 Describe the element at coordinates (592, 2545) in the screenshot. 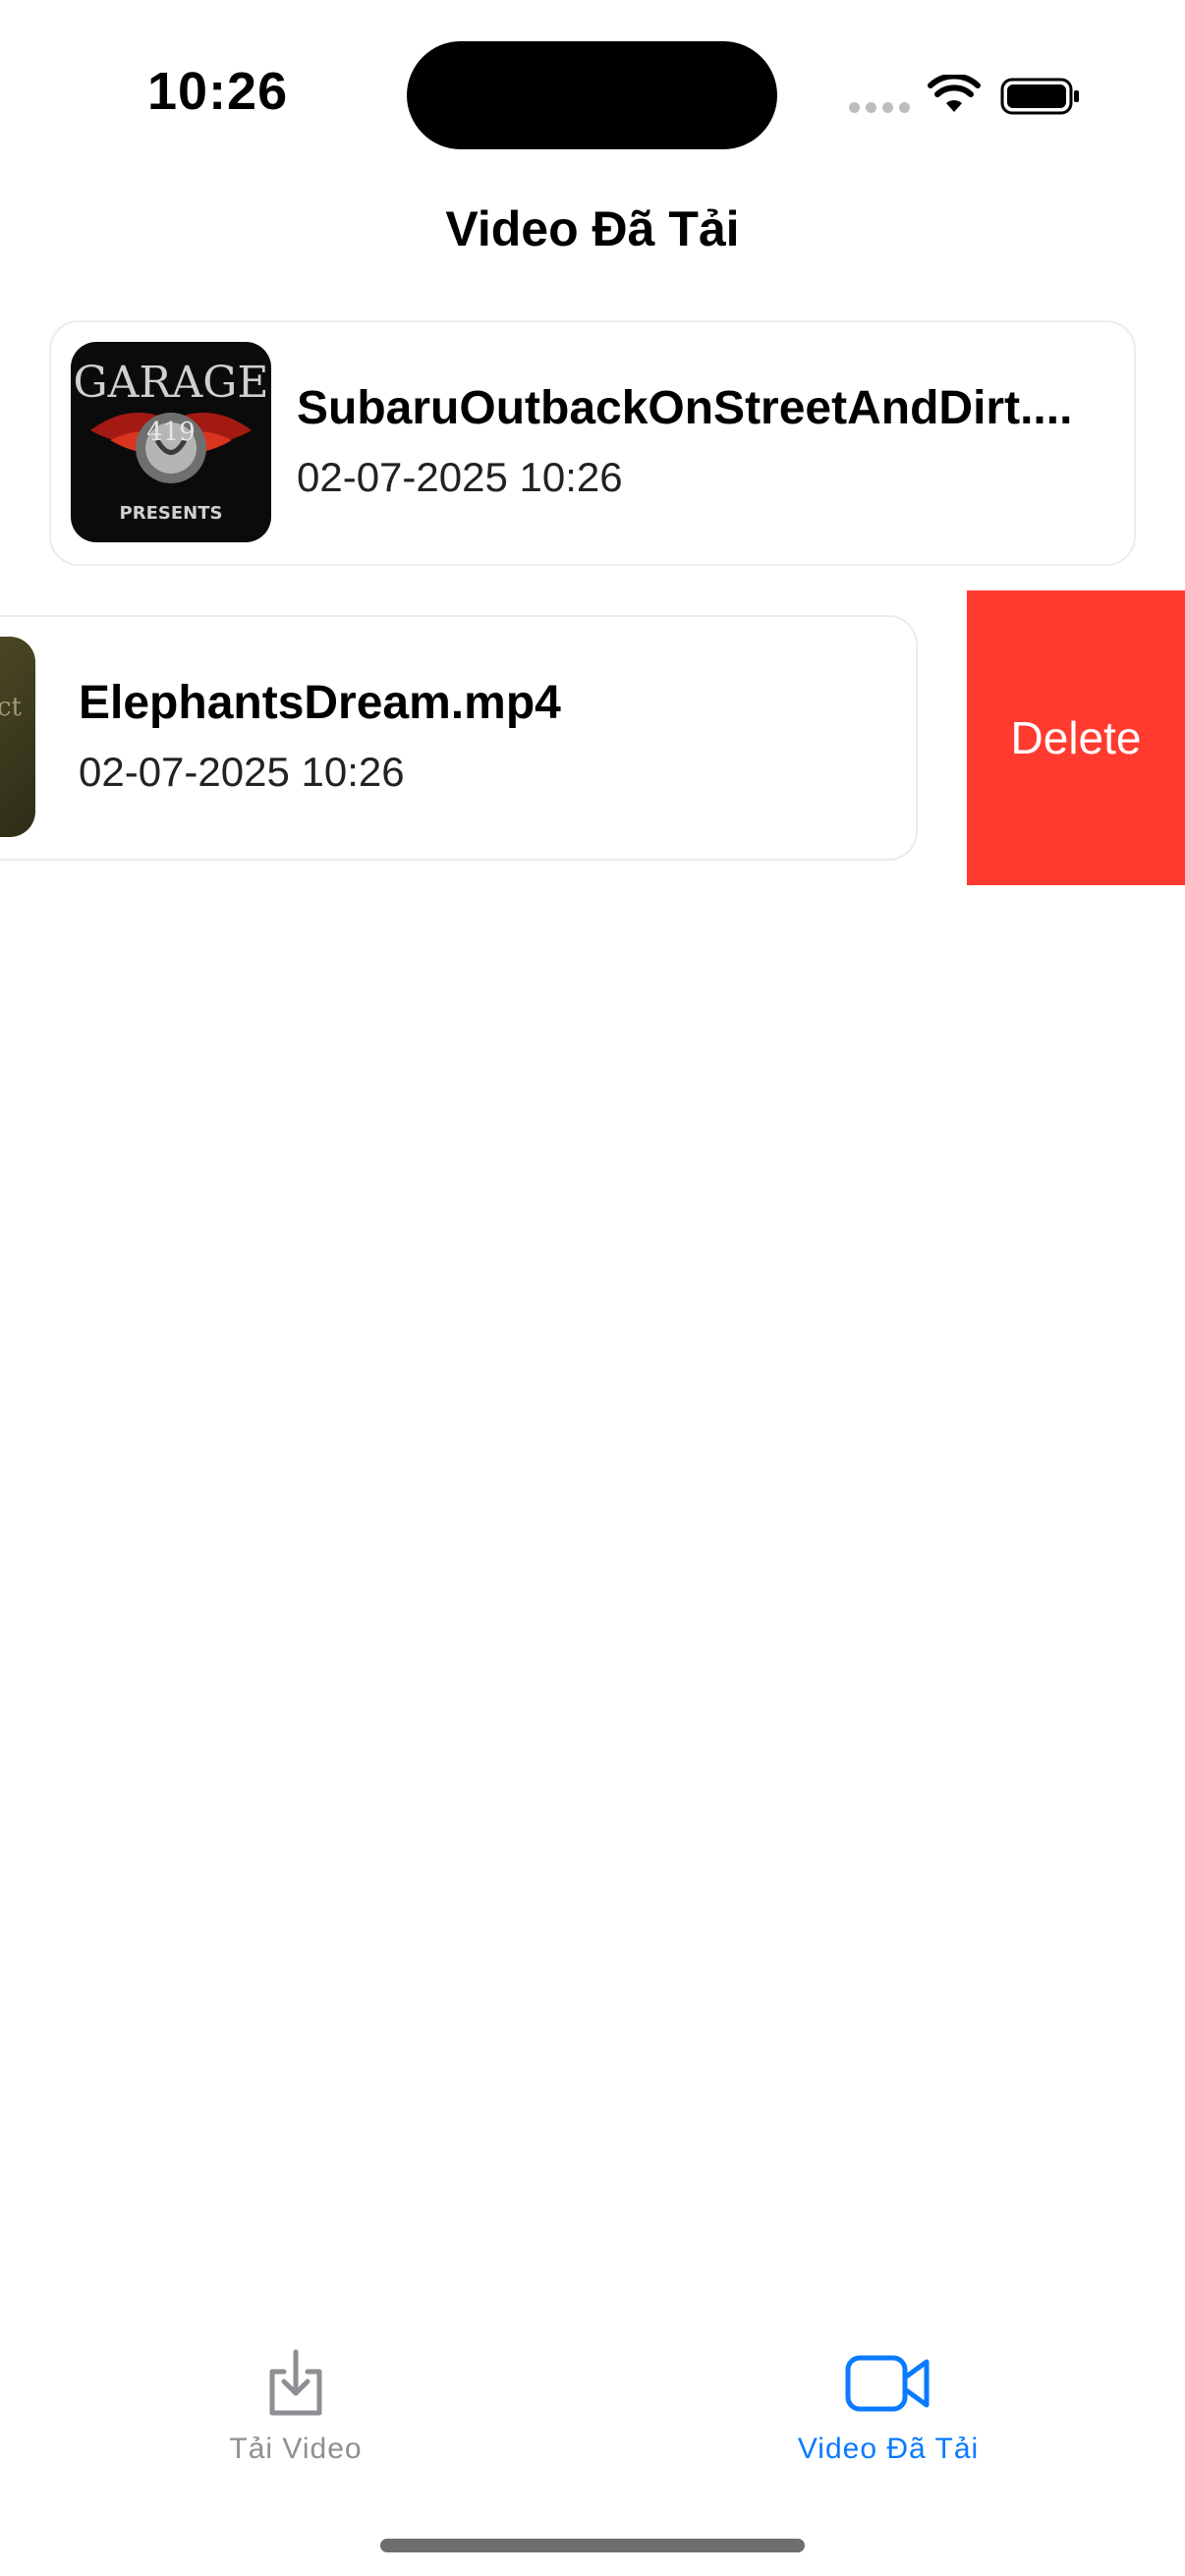

I see `home-indicator` at that location.